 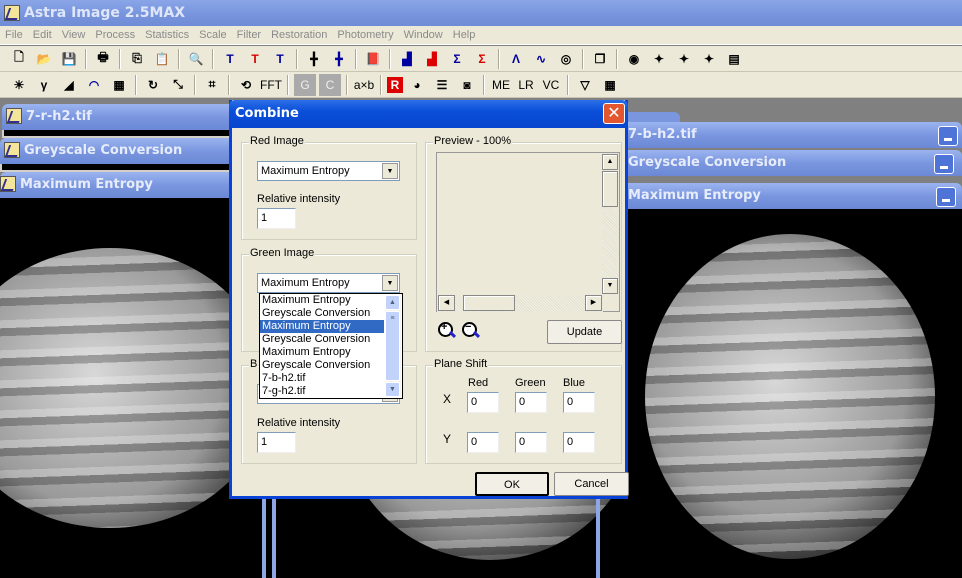 I want to click on rgb-bars-icon: ☰, so click(x=442, y=85).